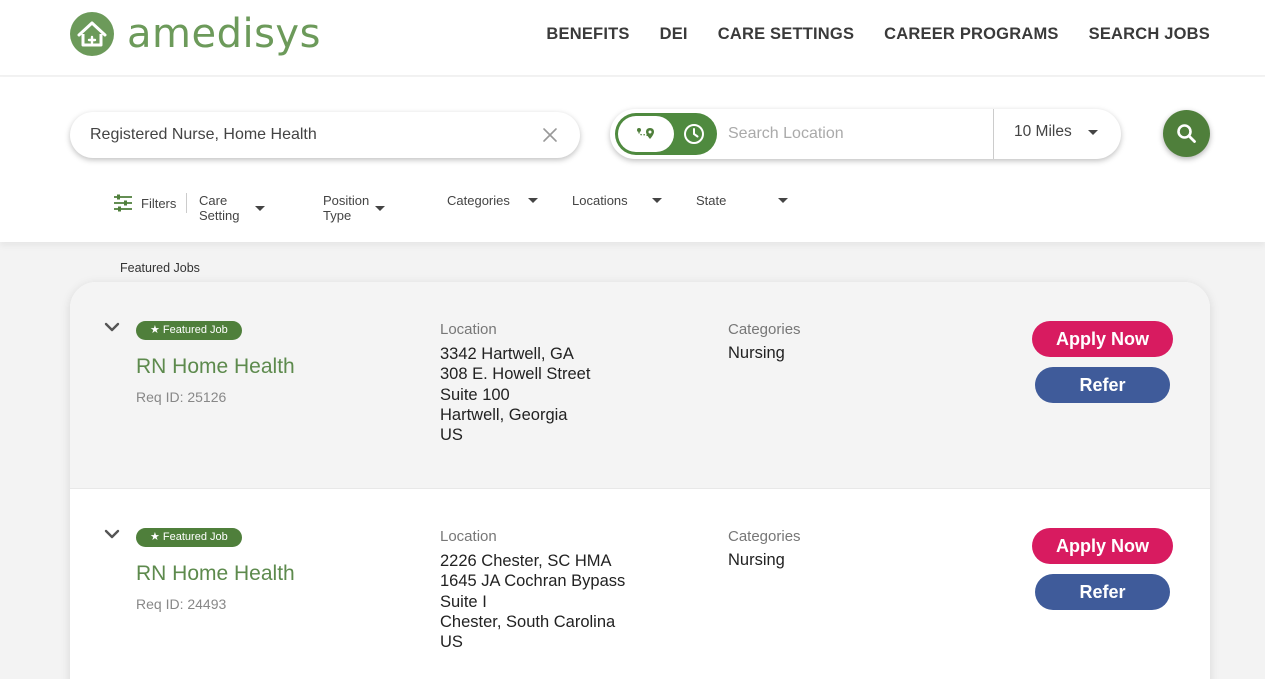 This screenshot has height=679, width=1265. What do you see at coordinates (346, 208) in the screenshot?
I see `filter-label: Position Type` at bounding box center [346, 208].